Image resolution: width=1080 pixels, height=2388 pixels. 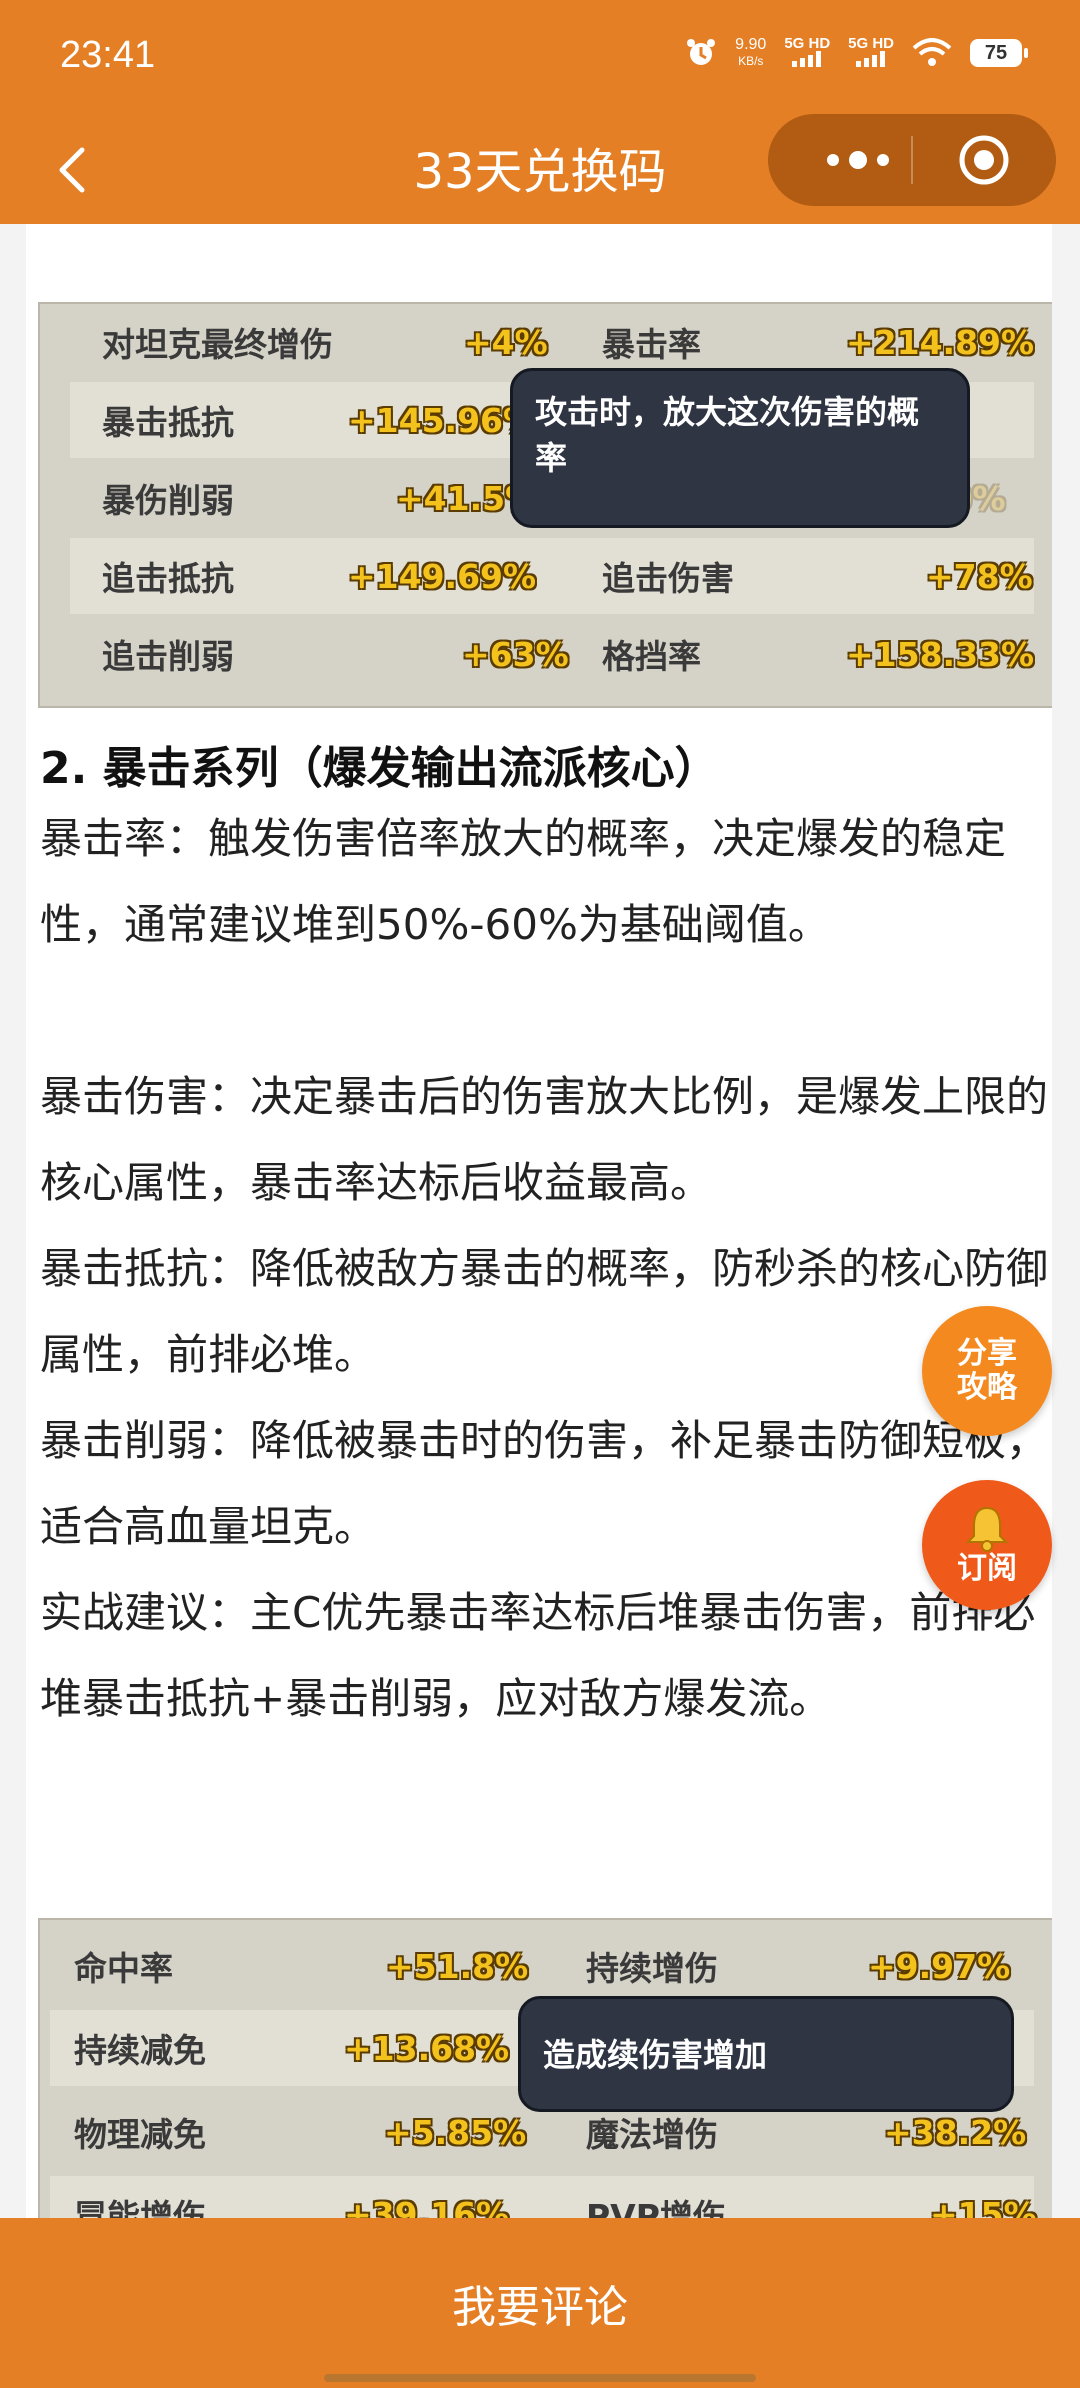 What do you see at coordinates (168, 656) in the screenshot?
I see `stat-label: 追击削弱` at bounding box center [168, 656].